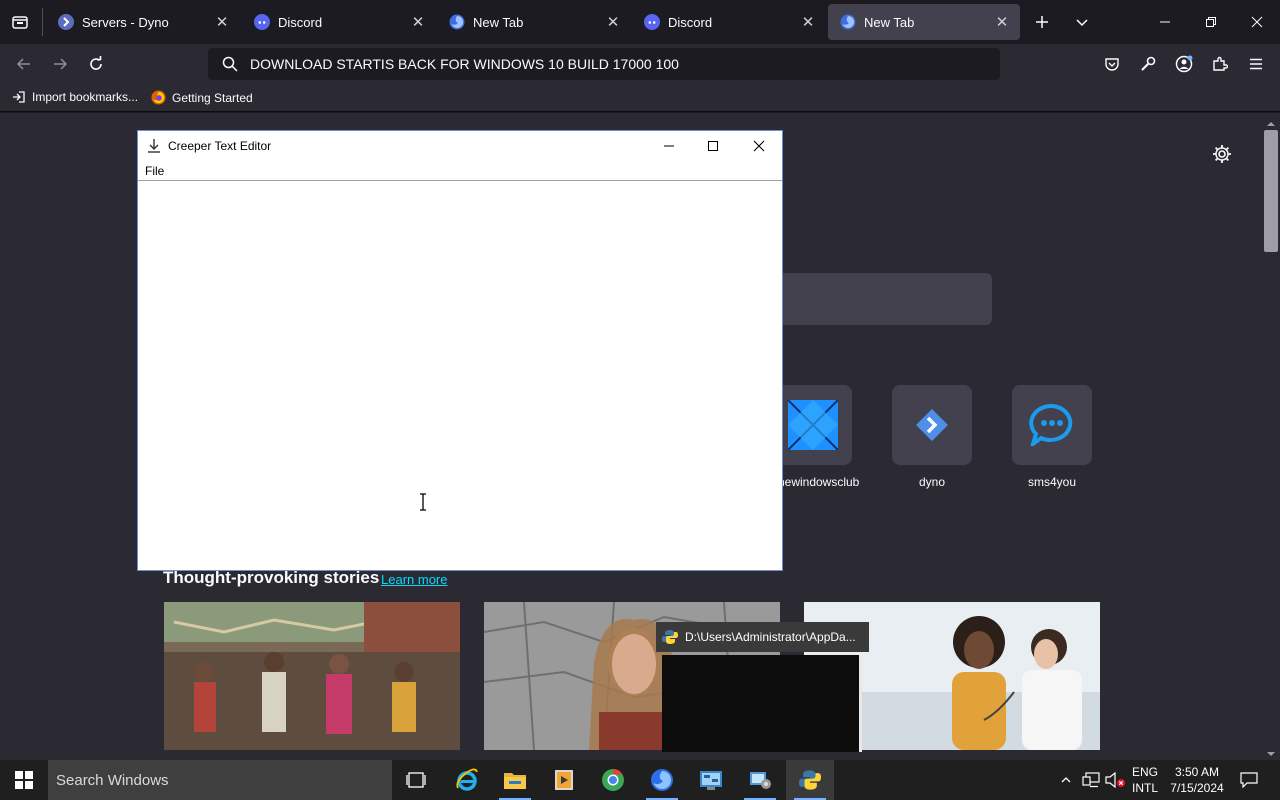 The image size is (1280, 800). What do you see at coordinates (652, 22) in the screenshot?
I see `discord-icon` at bounding box center [652, 22].